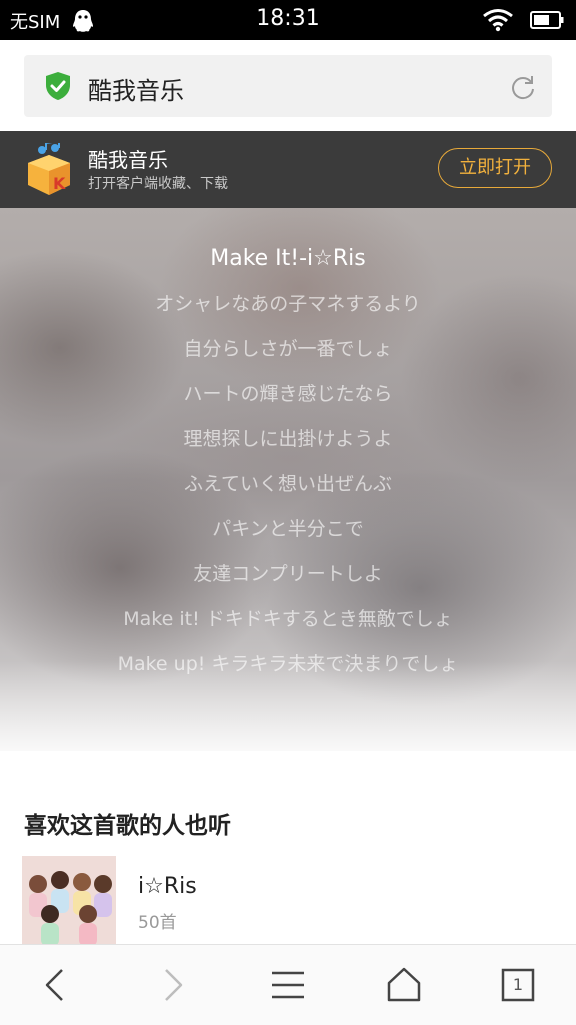  I want to click on battery-icon, so click(547, 20).